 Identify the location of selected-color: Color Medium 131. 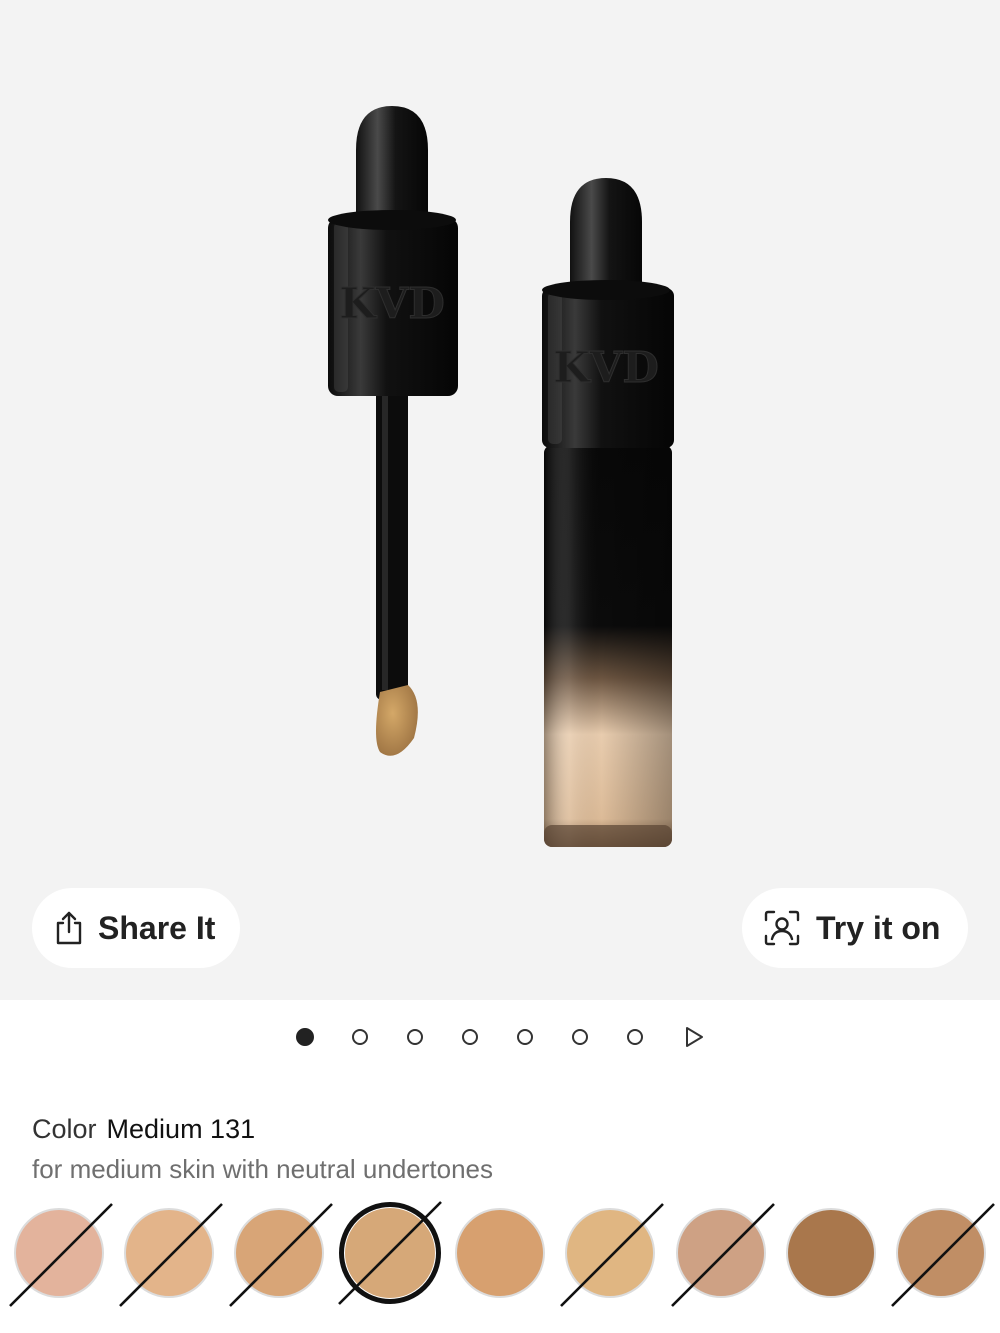
(143, 1129).